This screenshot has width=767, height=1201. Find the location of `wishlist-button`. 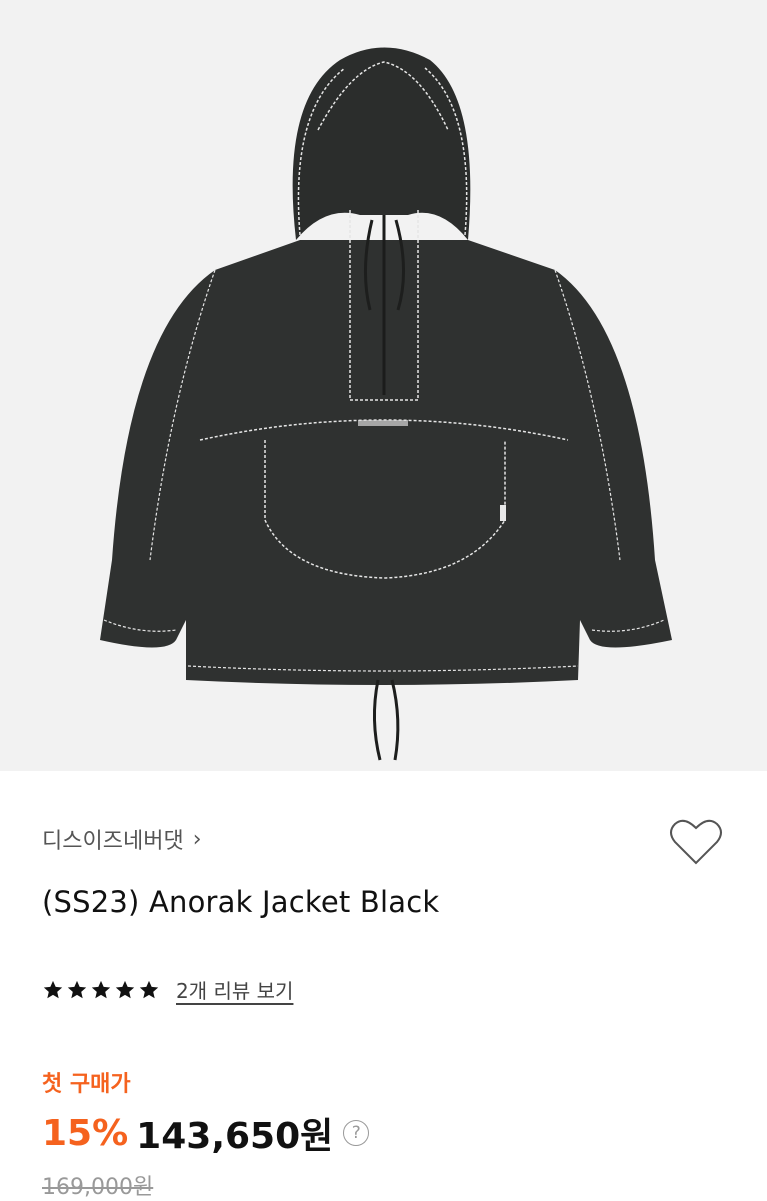

wishlist-button is located at coordinates (696, 842).